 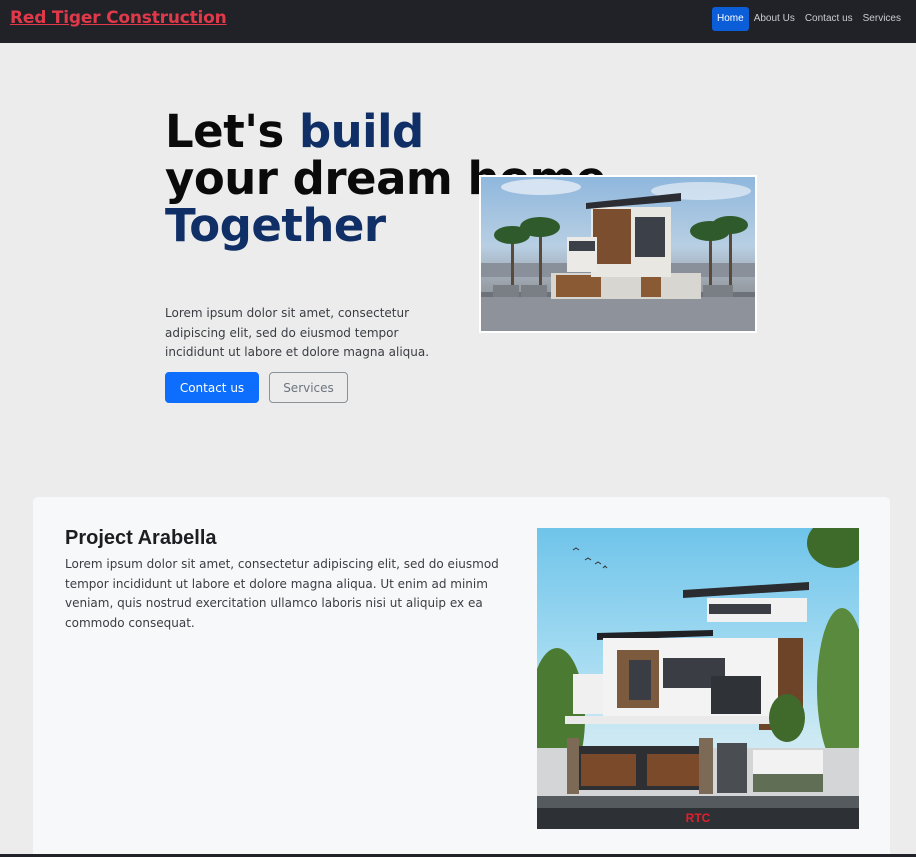 What do you see at coordinates (141, 538) in the screenshot?
I see `project-title: Project Arabella` at bounding box center [141, 538].